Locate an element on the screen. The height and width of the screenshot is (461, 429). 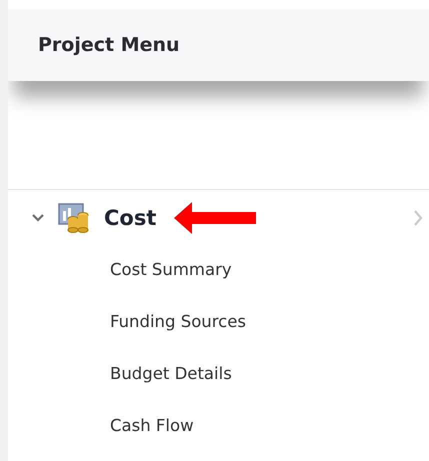
chevron-icon is located at coordinates (38, 218).